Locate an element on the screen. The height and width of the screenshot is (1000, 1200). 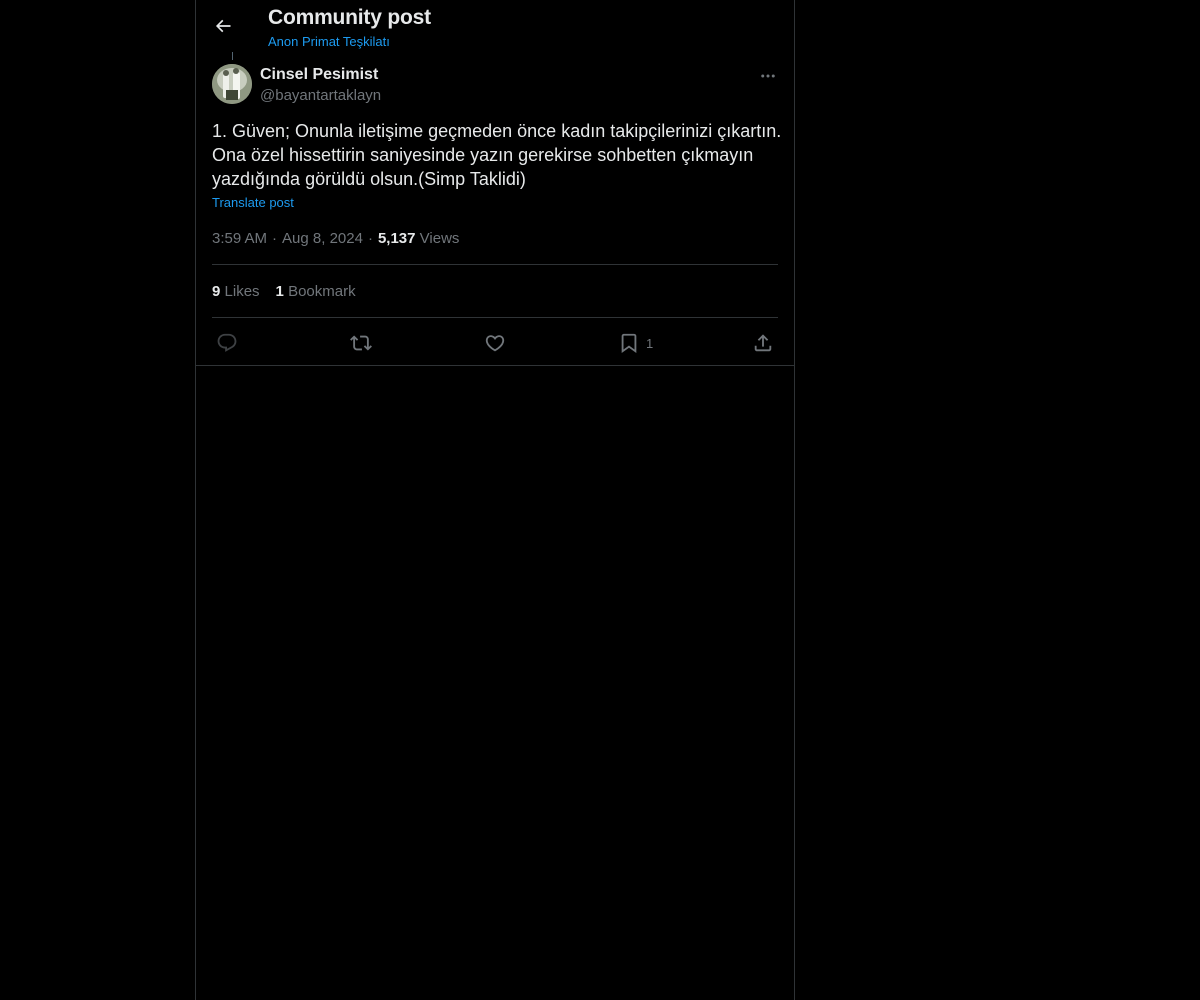
like-button is located at coordinates (495, 343).